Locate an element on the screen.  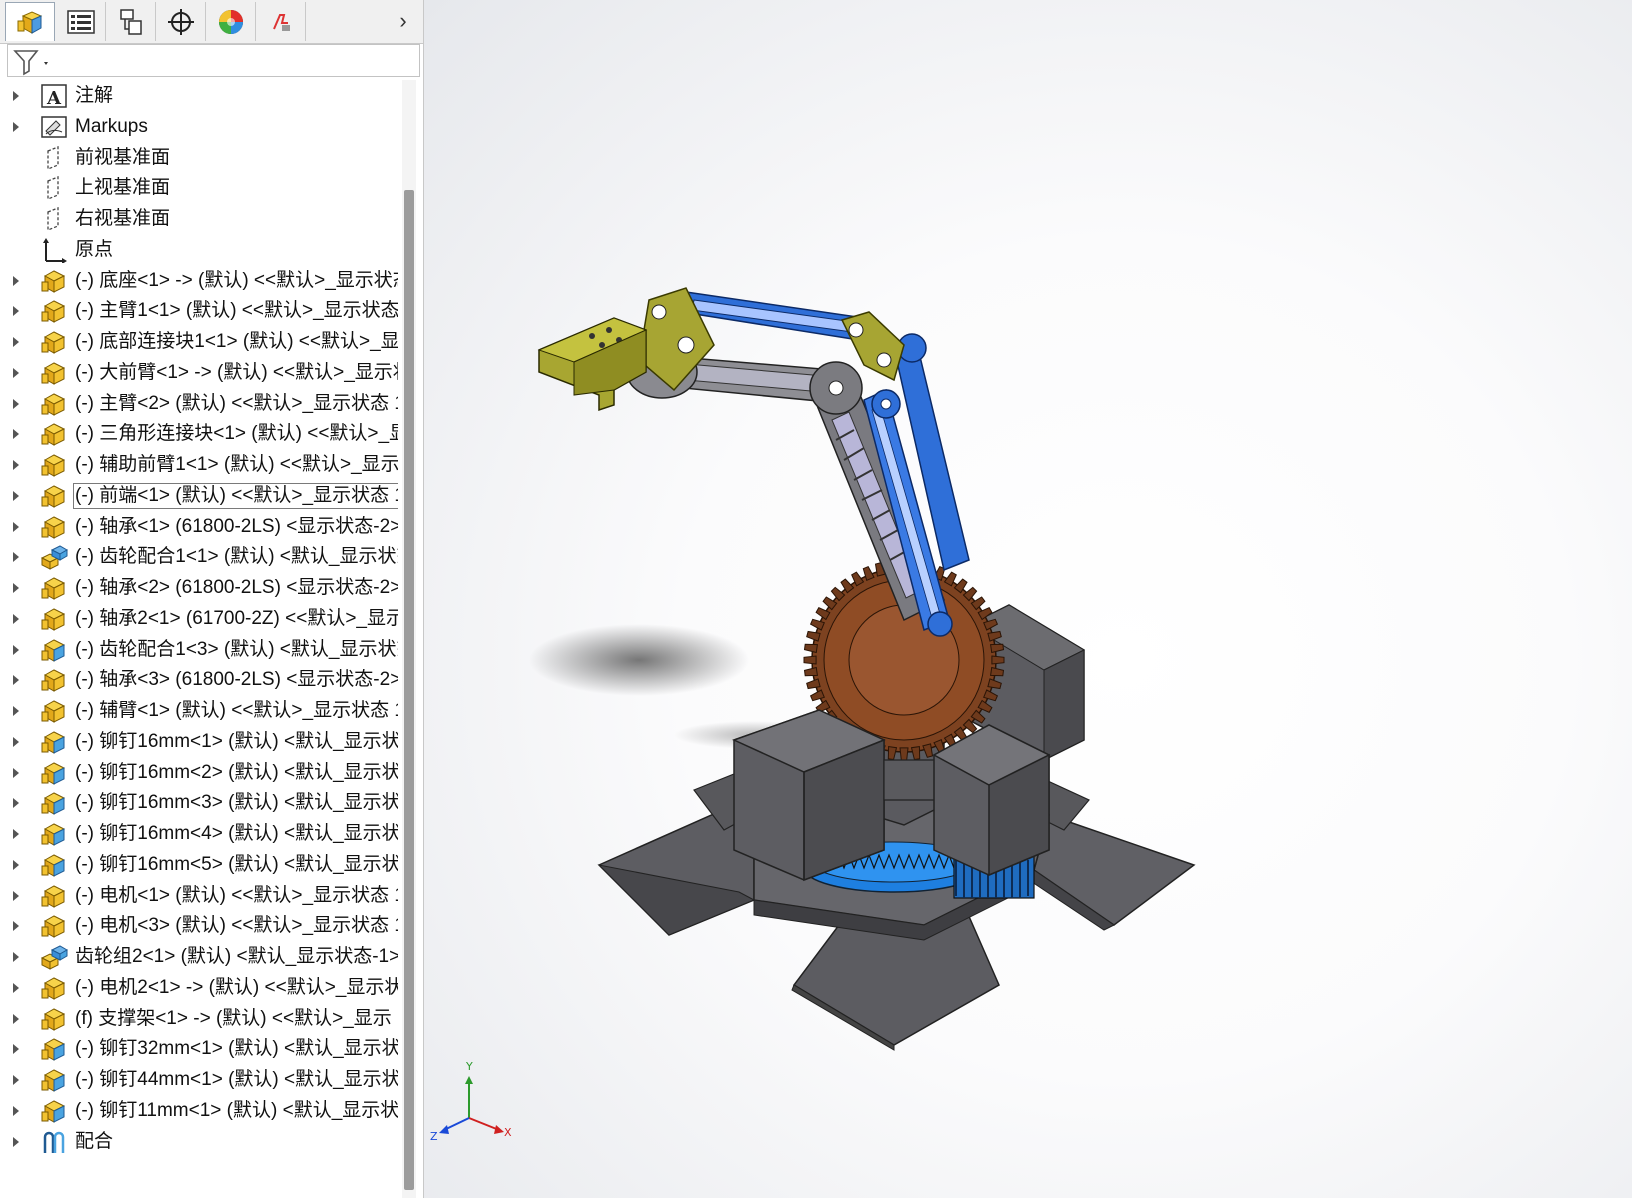
tree-item: (-) 铆钉16mm<4> (默认) <默认_显示状 is located at coordinates (199, 834).